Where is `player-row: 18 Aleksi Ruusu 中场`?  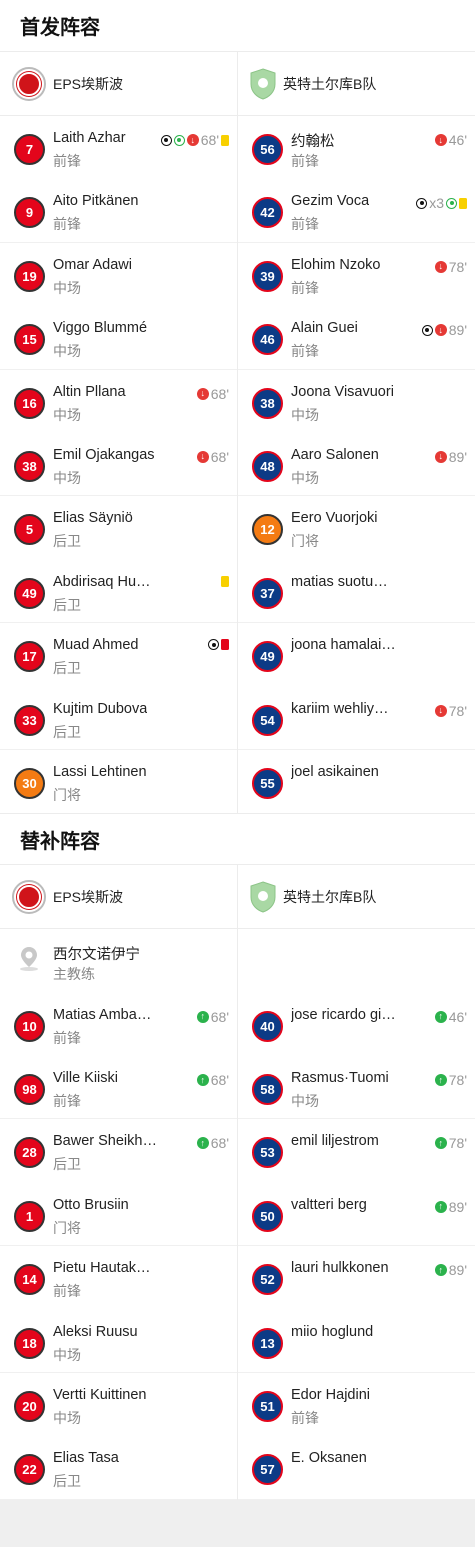 player-row: 18 Aleksi Ruusu 中场 is located at coordinates (118, 1342).